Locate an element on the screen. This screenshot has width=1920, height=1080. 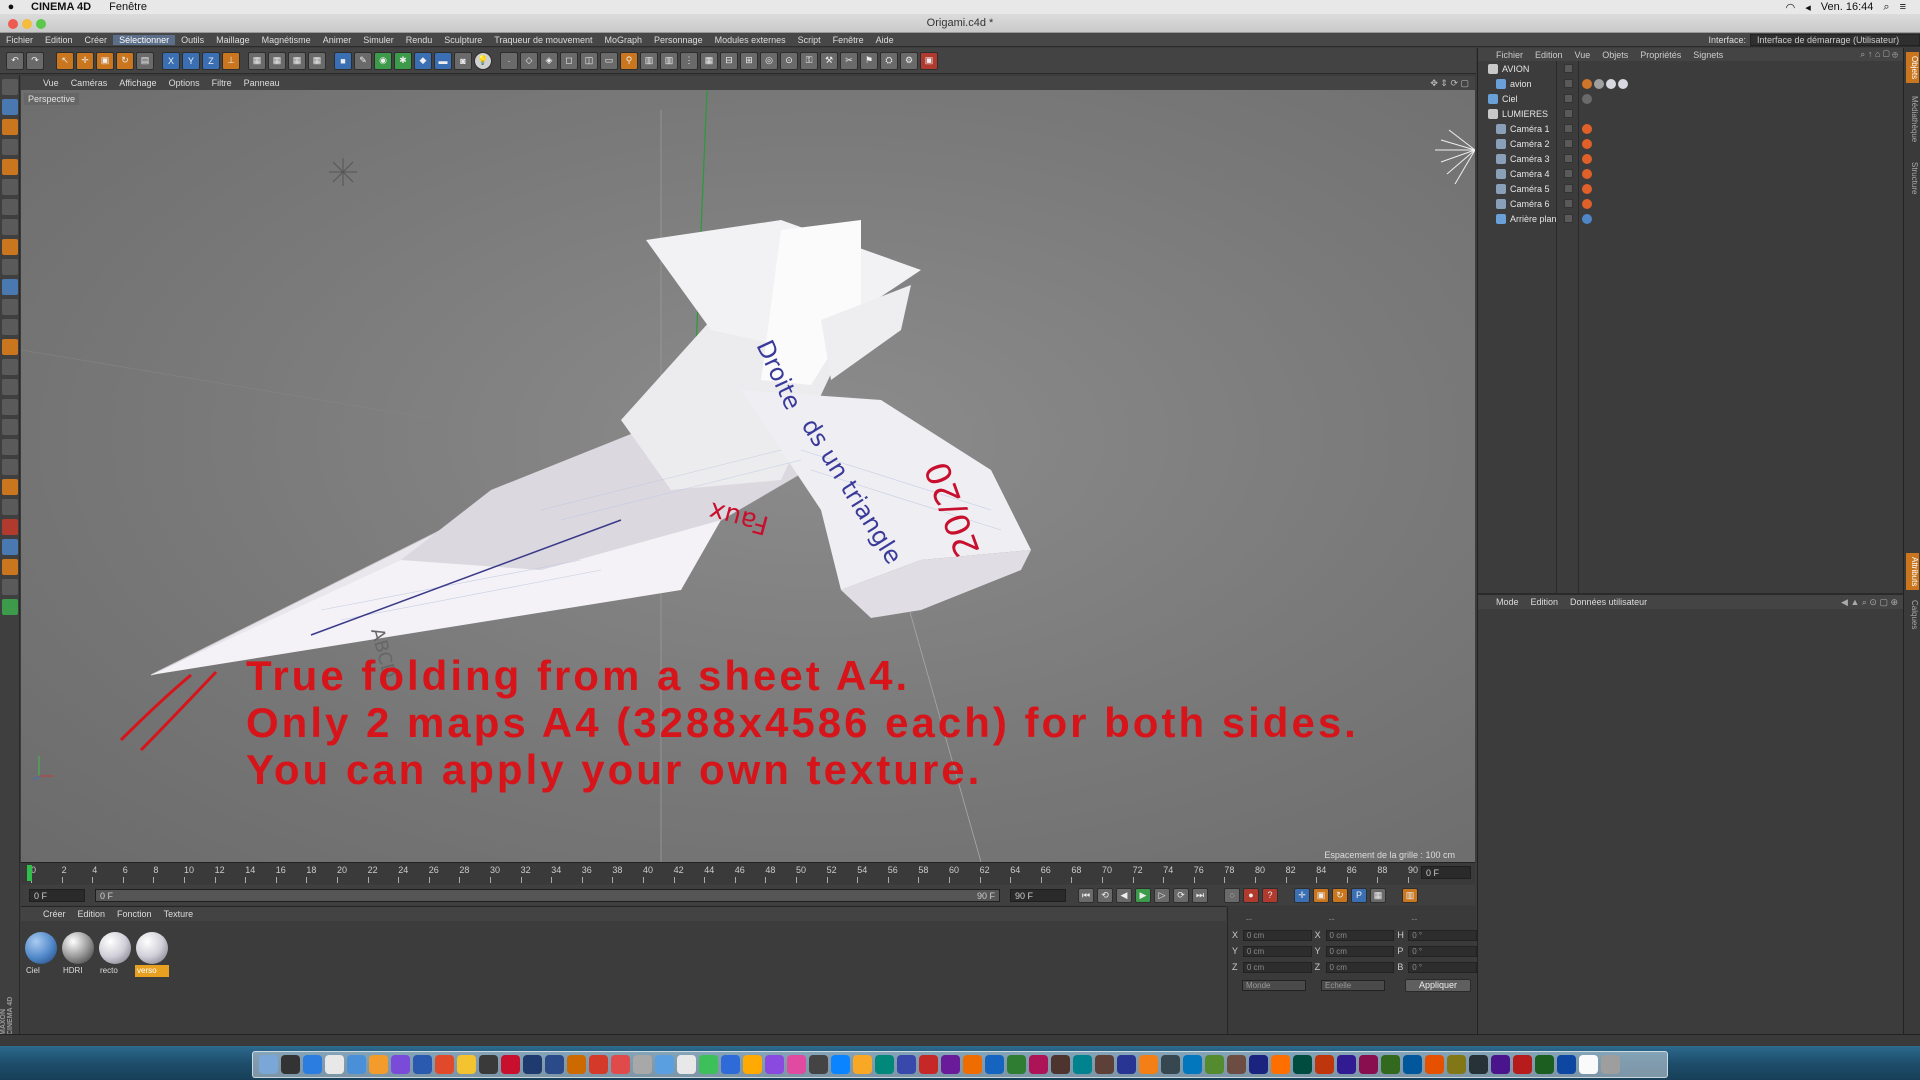
material-ciel: Ciel is located at coordinates (41, 954).